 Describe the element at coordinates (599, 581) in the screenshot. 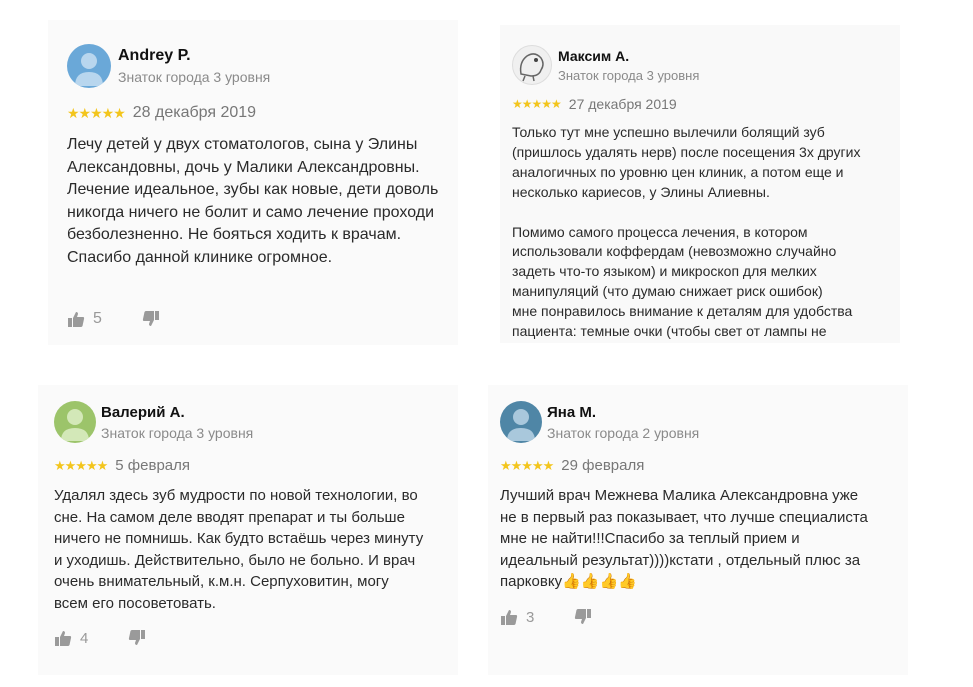

I see `thumbs-up-emoji: 👍👍👍👍` at that location.